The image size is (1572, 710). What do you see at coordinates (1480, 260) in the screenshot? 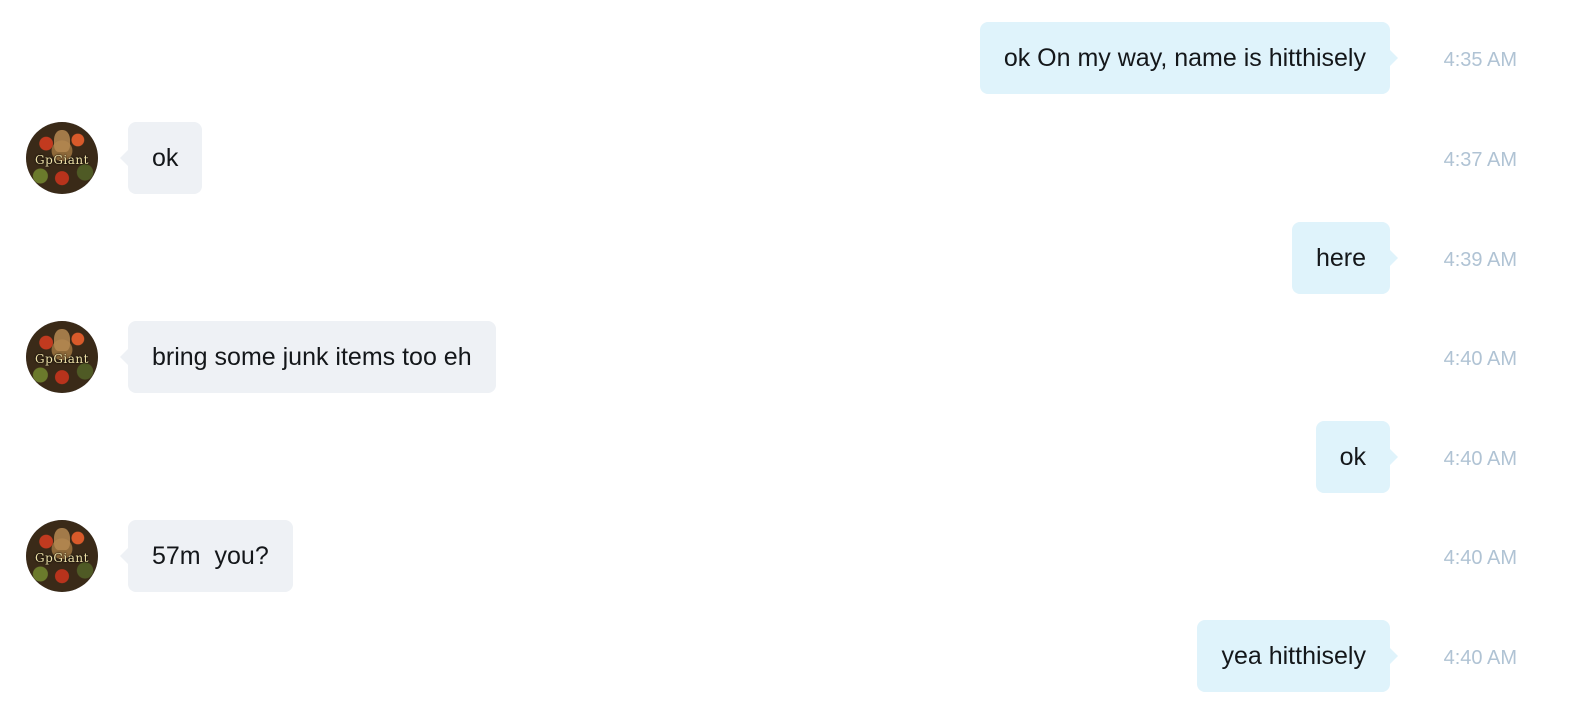
I see `message-timestamp: 4:39 AM` at bounding box center [1480, 260].